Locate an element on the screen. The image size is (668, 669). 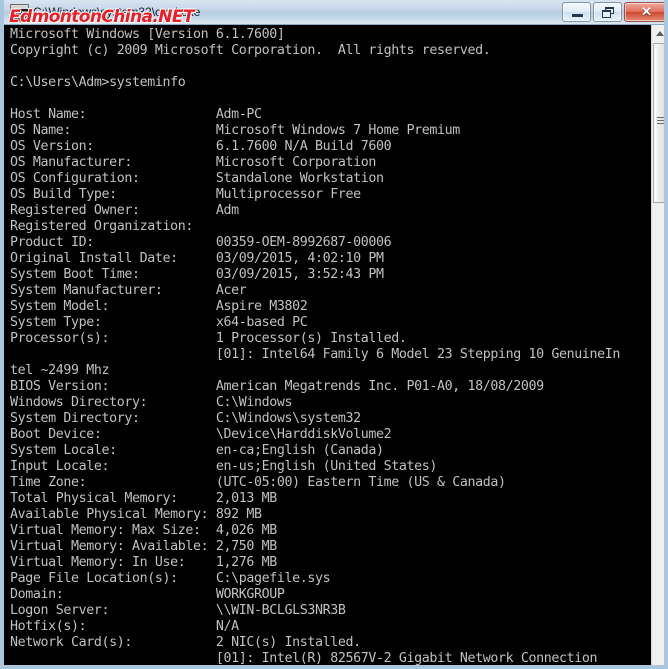
maximize-restore-button is located at coordinates (607, 12).